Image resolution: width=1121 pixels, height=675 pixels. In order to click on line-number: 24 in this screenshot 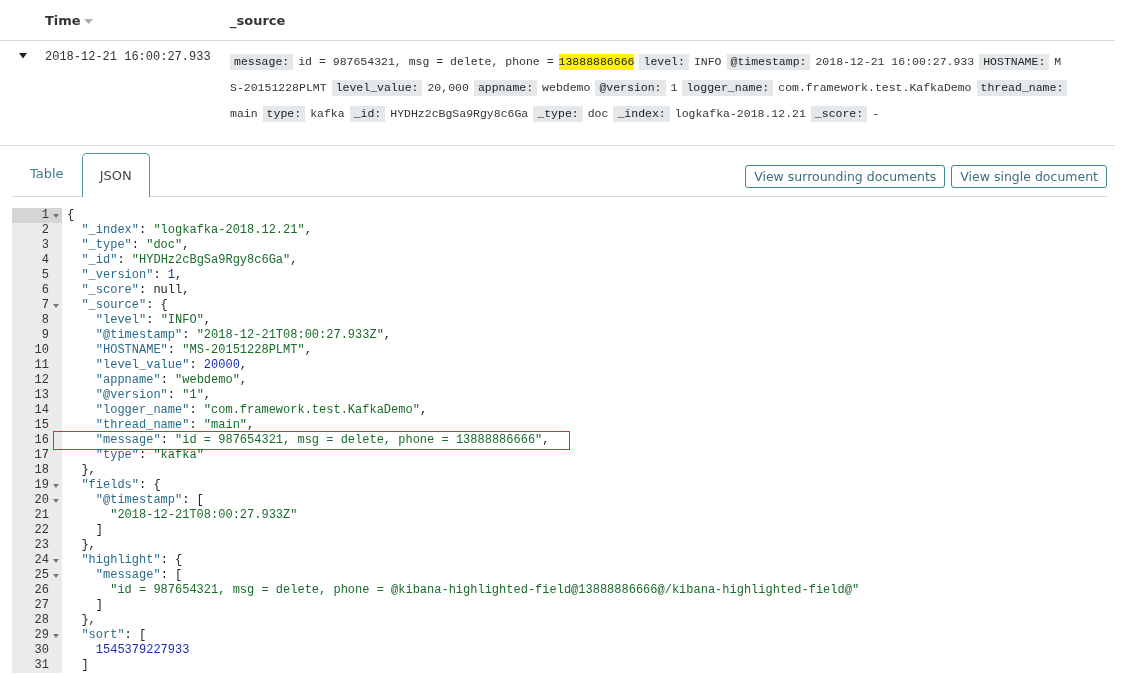, I will do `click(41, 560)`.